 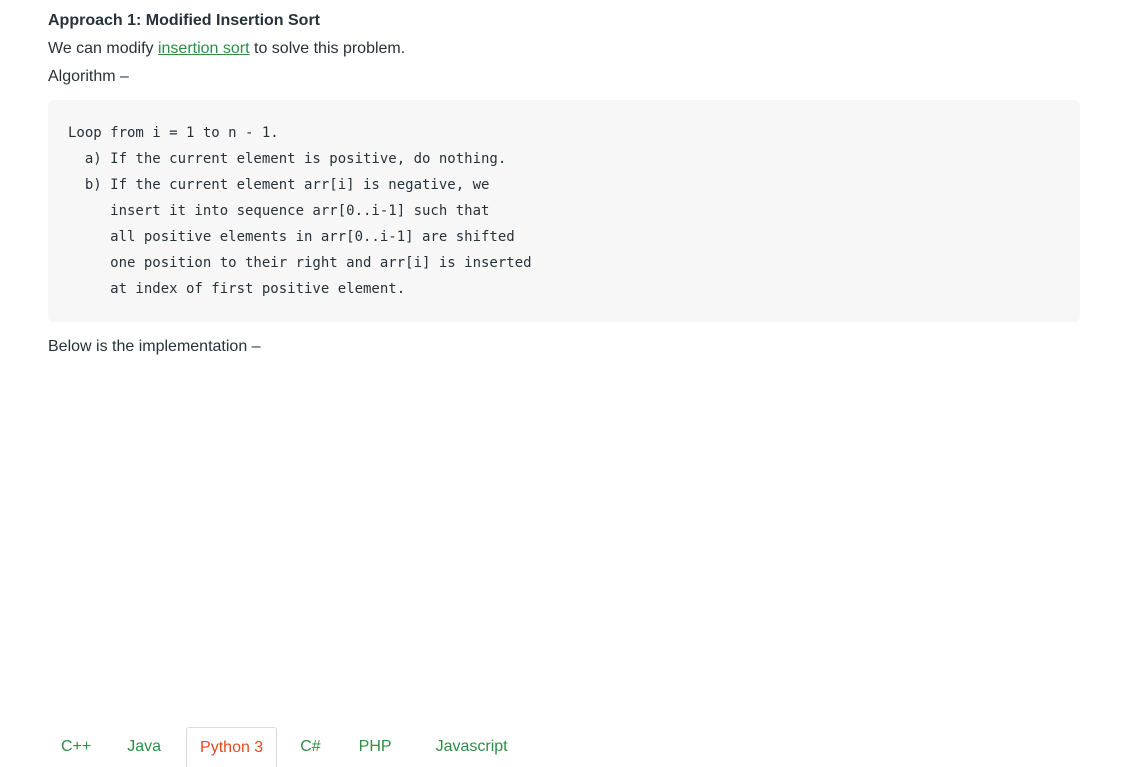 I want to click on language-tabs: C++ Java Python 3 C# PHP Javascript, so click(x=284, y=747).